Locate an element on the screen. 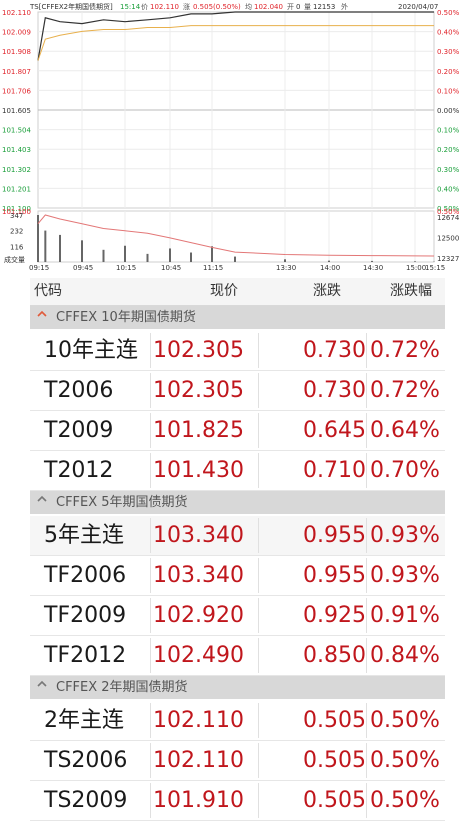 This screenshot has width=474, height=823. quote-date: 2020/04/07 is located at coordinates (418, 7).